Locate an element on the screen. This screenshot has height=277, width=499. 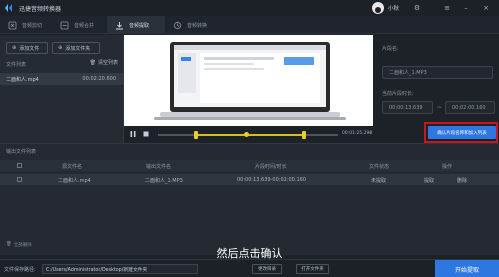
minimize-icon: – is located at coordinates (466, 8).